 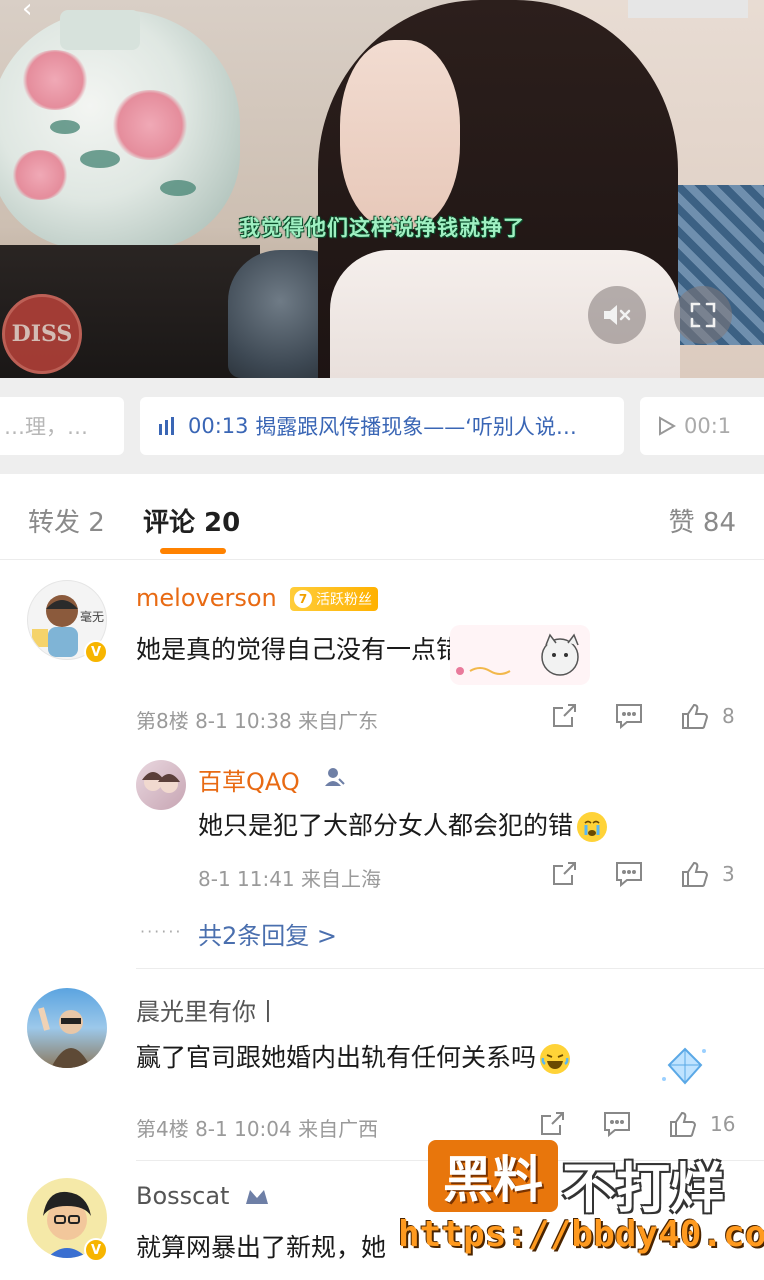 What do you see at coordinates (299, 649) in the screenshot?
I see `comment-text: 她是真的觉得自己没有一点错` at bounding box center [299, 649].